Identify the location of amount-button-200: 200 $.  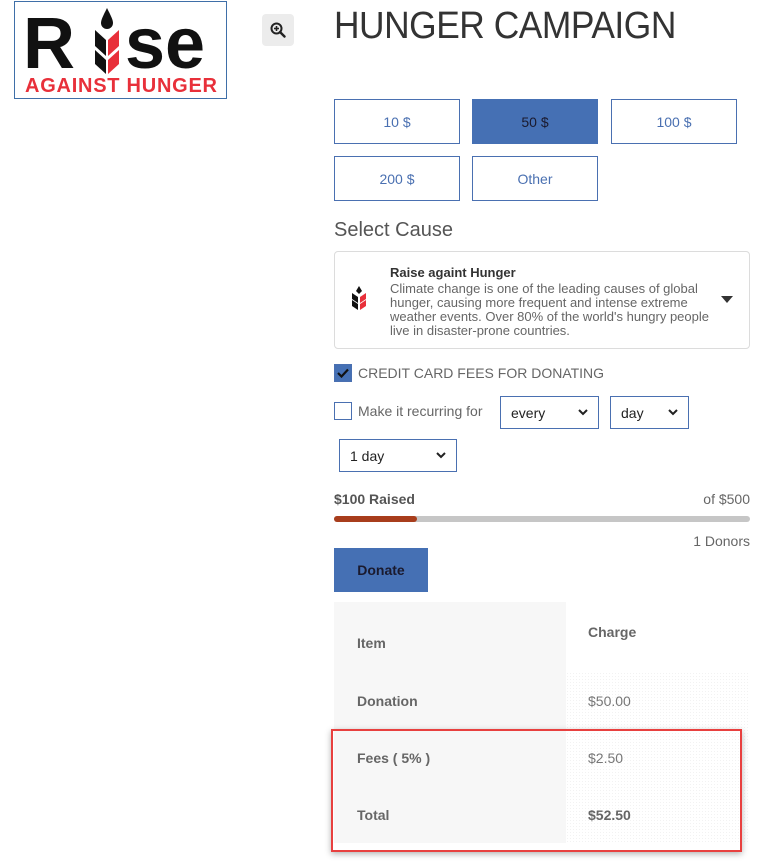
(397, 178).